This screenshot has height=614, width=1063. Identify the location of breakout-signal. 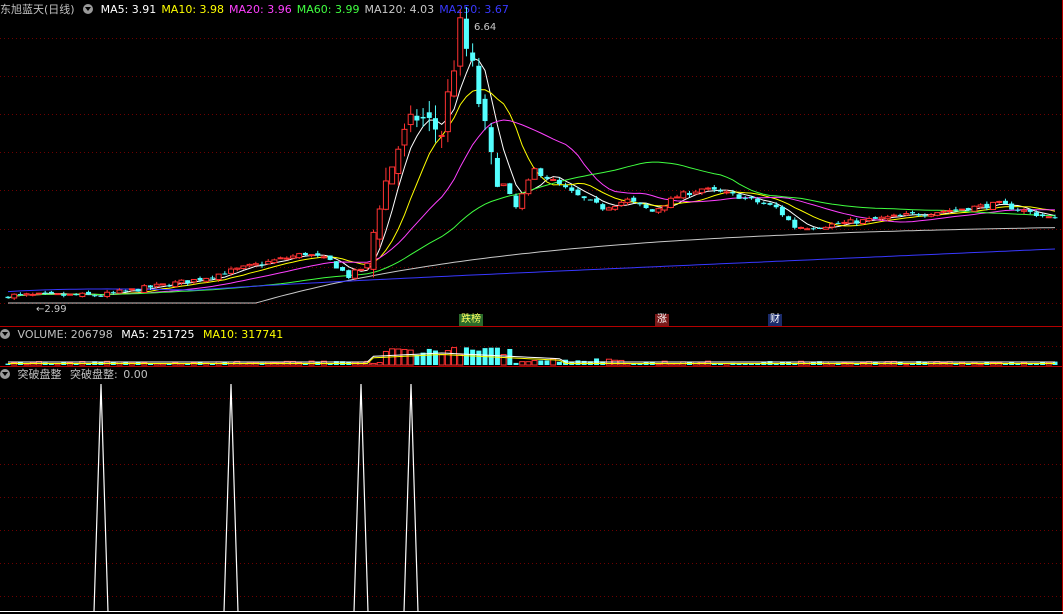
(411, 498).